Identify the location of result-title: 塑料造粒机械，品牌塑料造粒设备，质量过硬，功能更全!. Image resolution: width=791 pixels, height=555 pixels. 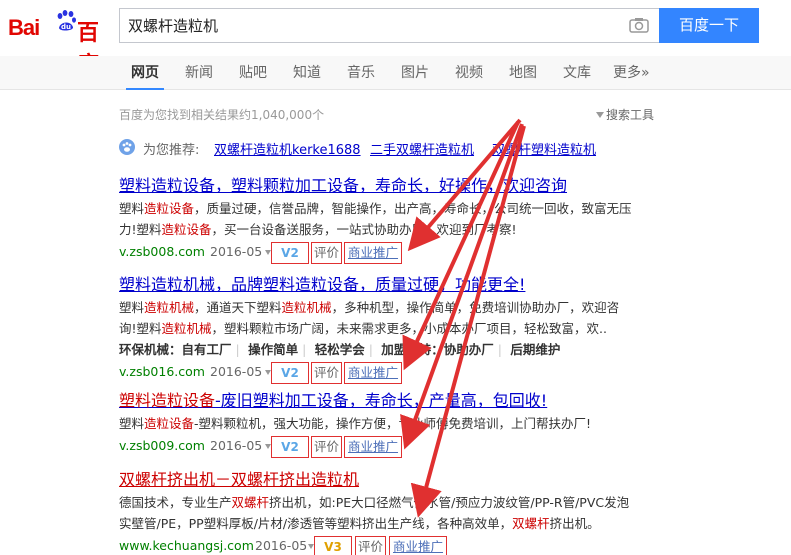
(391, 285).